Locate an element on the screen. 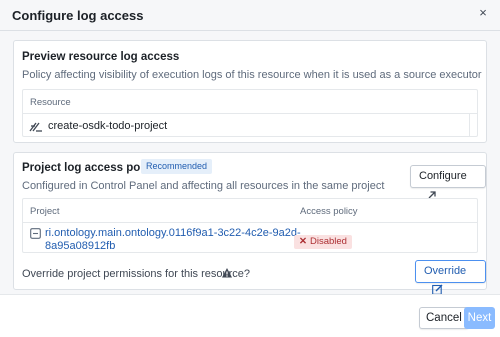 The height and width of the screenshot is (337, 500). access-policy-tag: ✕ Disabled is located at coordinates (323, 242).